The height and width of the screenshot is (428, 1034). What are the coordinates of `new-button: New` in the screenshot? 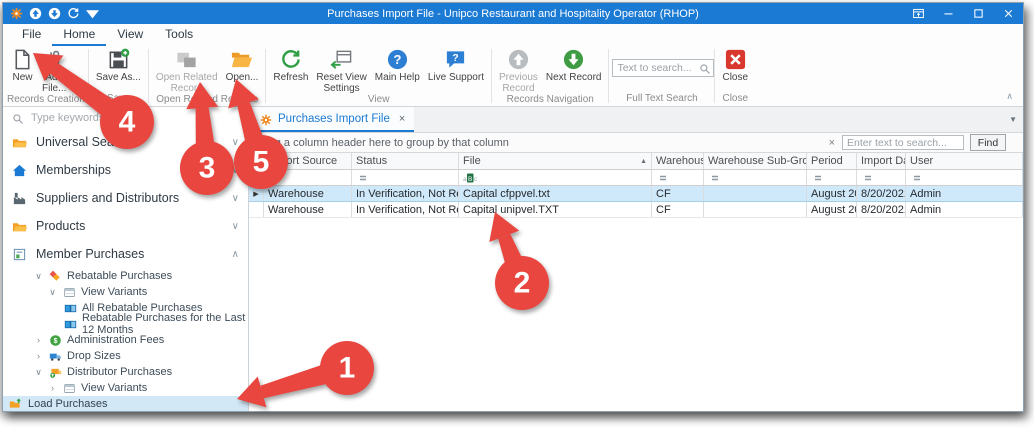 It's located at (22, 64).